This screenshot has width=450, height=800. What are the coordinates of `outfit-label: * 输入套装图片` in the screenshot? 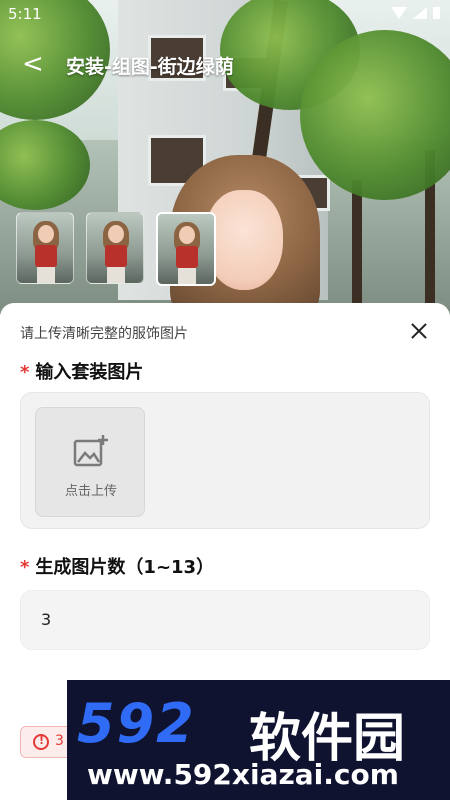 It's located at (81, 371).